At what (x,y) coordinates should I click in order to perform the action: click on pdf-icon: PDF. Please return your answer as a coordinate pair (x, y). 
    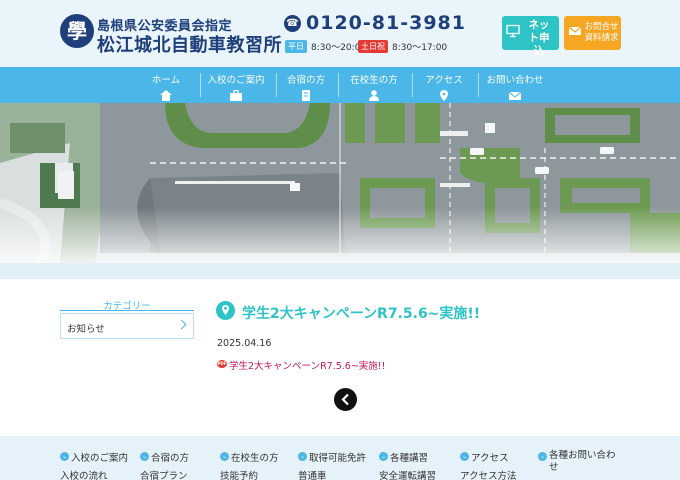
    Looking at the image, I should click on (222, 364).